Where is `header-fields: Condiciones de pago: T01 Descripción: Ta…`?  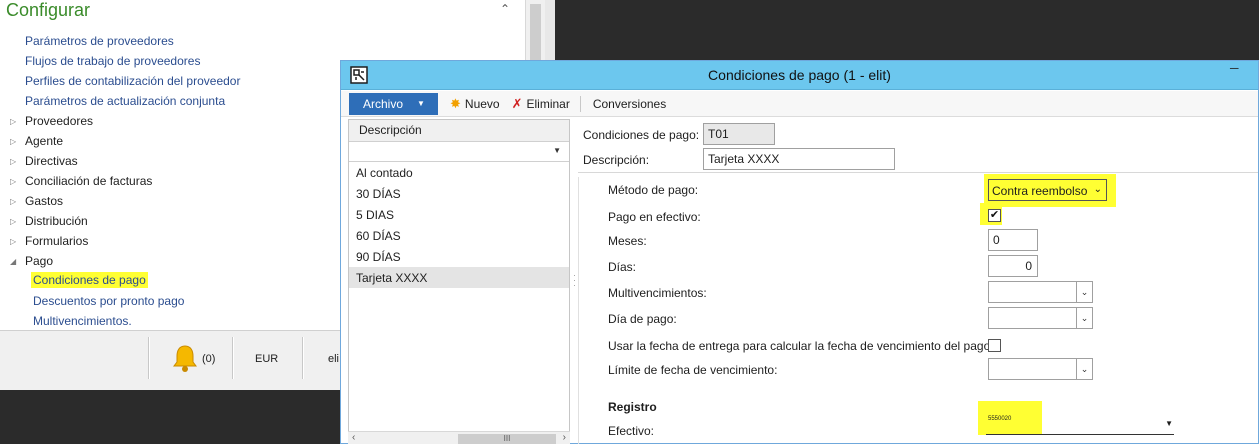
header-fields: Condiciones de pago: T01 Descripción: Ta… is located at coordinates (918, 146).